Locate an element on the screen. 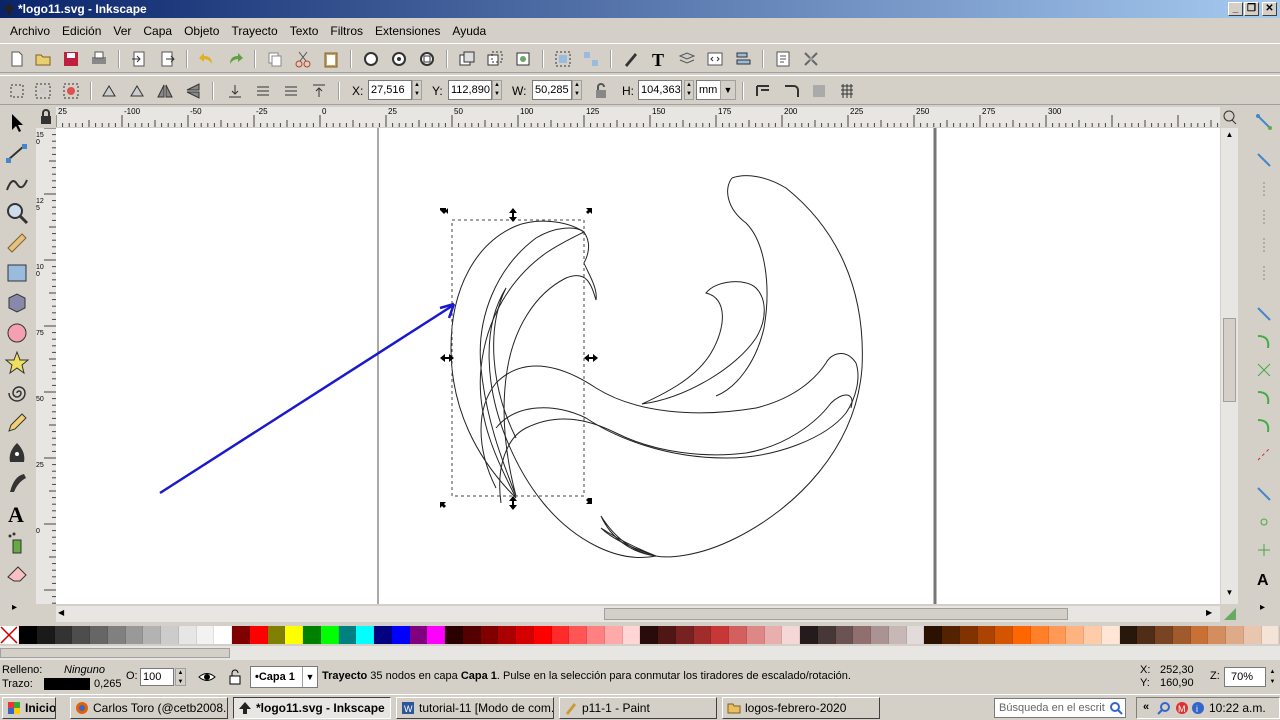 The image size is (1280, 720). deselect-icon is located at coordinates (71, 91).